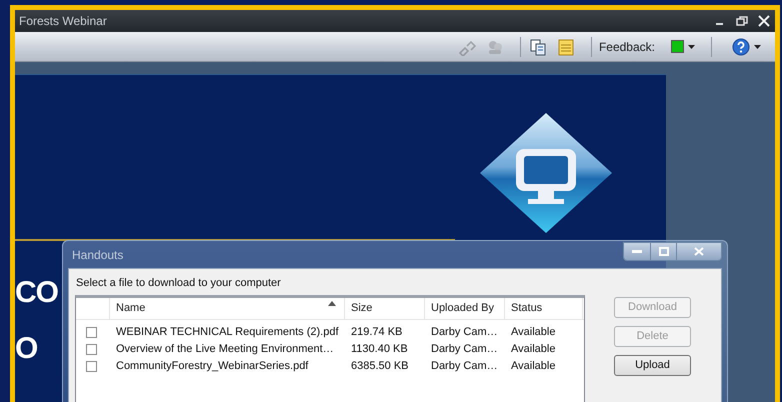 Image resolution: width=782 pixels, height=402 pixels. Describe the element at coordinates (626, 47) in the screenshot. I see `feedback-label: Feedback:` at that location.